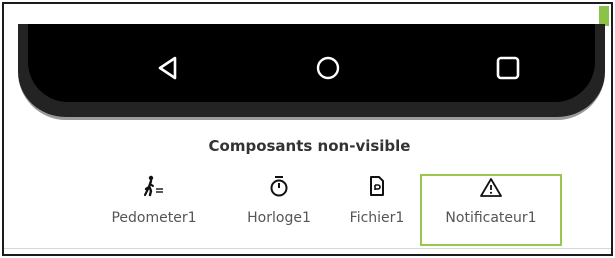 This screenshot has height=258, width=615. I want to click on component-label: Pedometer1, so click(154, 218).